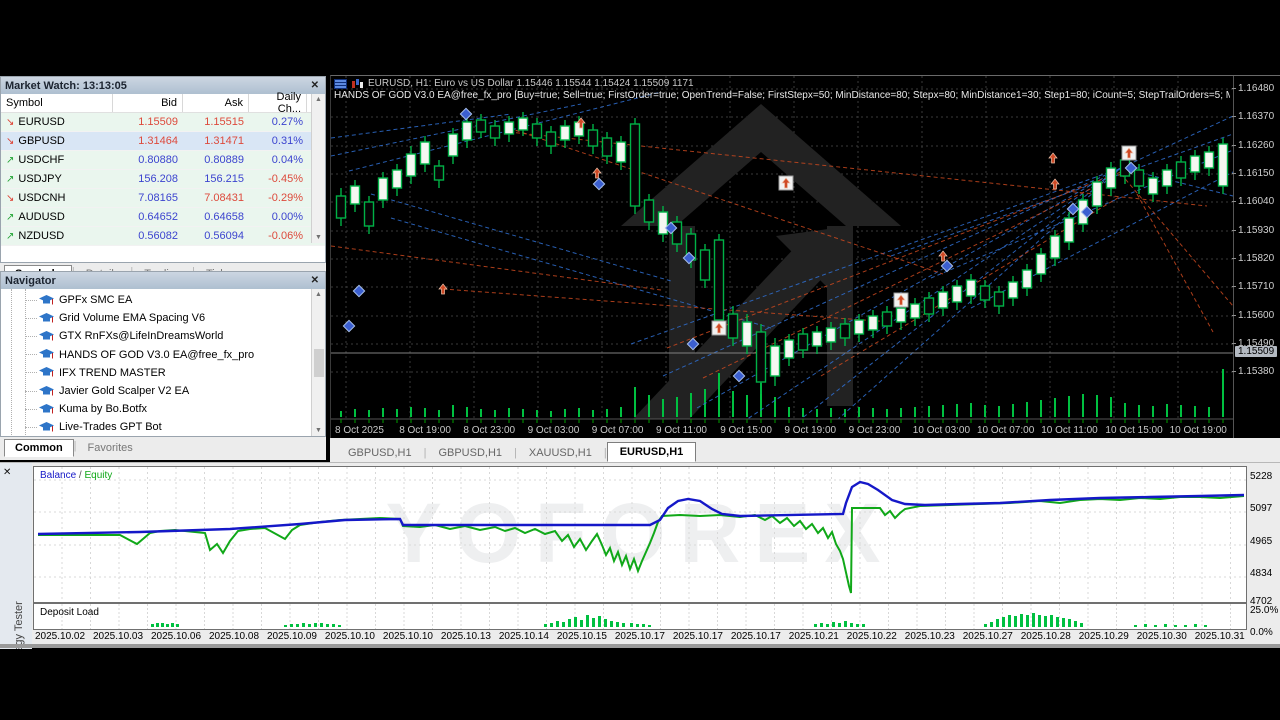 Image resolution: width=1280 pixels, height=720 pixels. I want to click on tab-favorites: Favorites, so click(110, 448).